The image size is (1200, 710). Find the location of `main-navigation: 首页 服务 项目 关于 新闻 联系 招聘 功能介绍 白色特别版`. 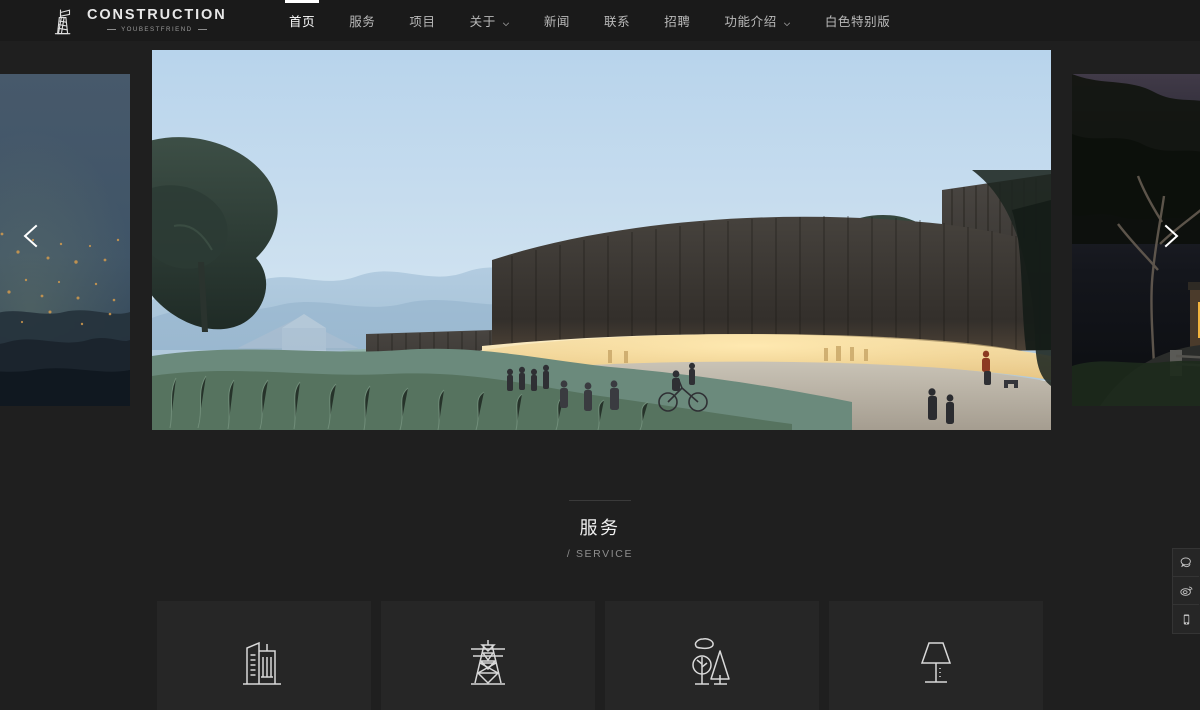

main-navigation: 首页 服务 项目 关于 新闻 联系 招聘 功能介绍 白色特别版 is located at coordinates (589, 20).